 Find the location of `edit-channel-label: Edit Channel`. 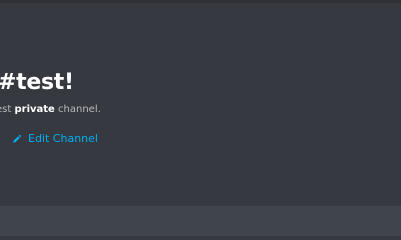

edit-channel-label: Edit Channel is located at coordinates (63, 138).